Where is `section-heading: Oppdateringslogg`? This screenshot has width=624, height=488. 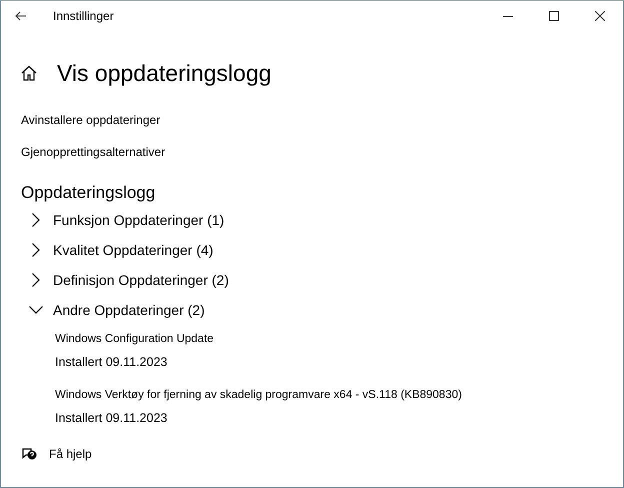
section-heading: Oppdateringslogg is located at coordinates (88, 193).